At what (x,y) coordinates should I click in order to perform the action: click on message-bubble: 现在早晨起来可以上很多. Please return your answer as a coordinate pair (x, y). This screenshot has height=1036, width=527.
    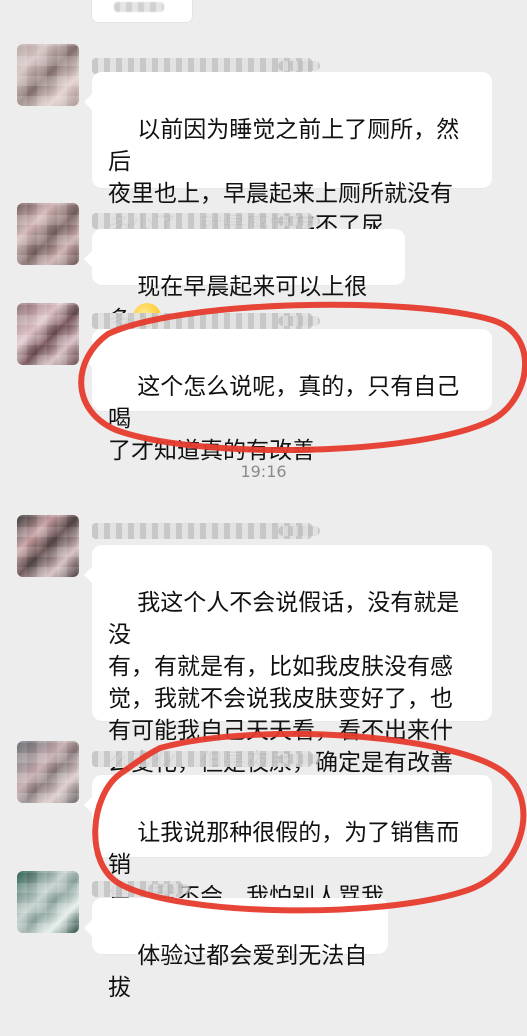
    Looking at the image, I should click on (244, 281).